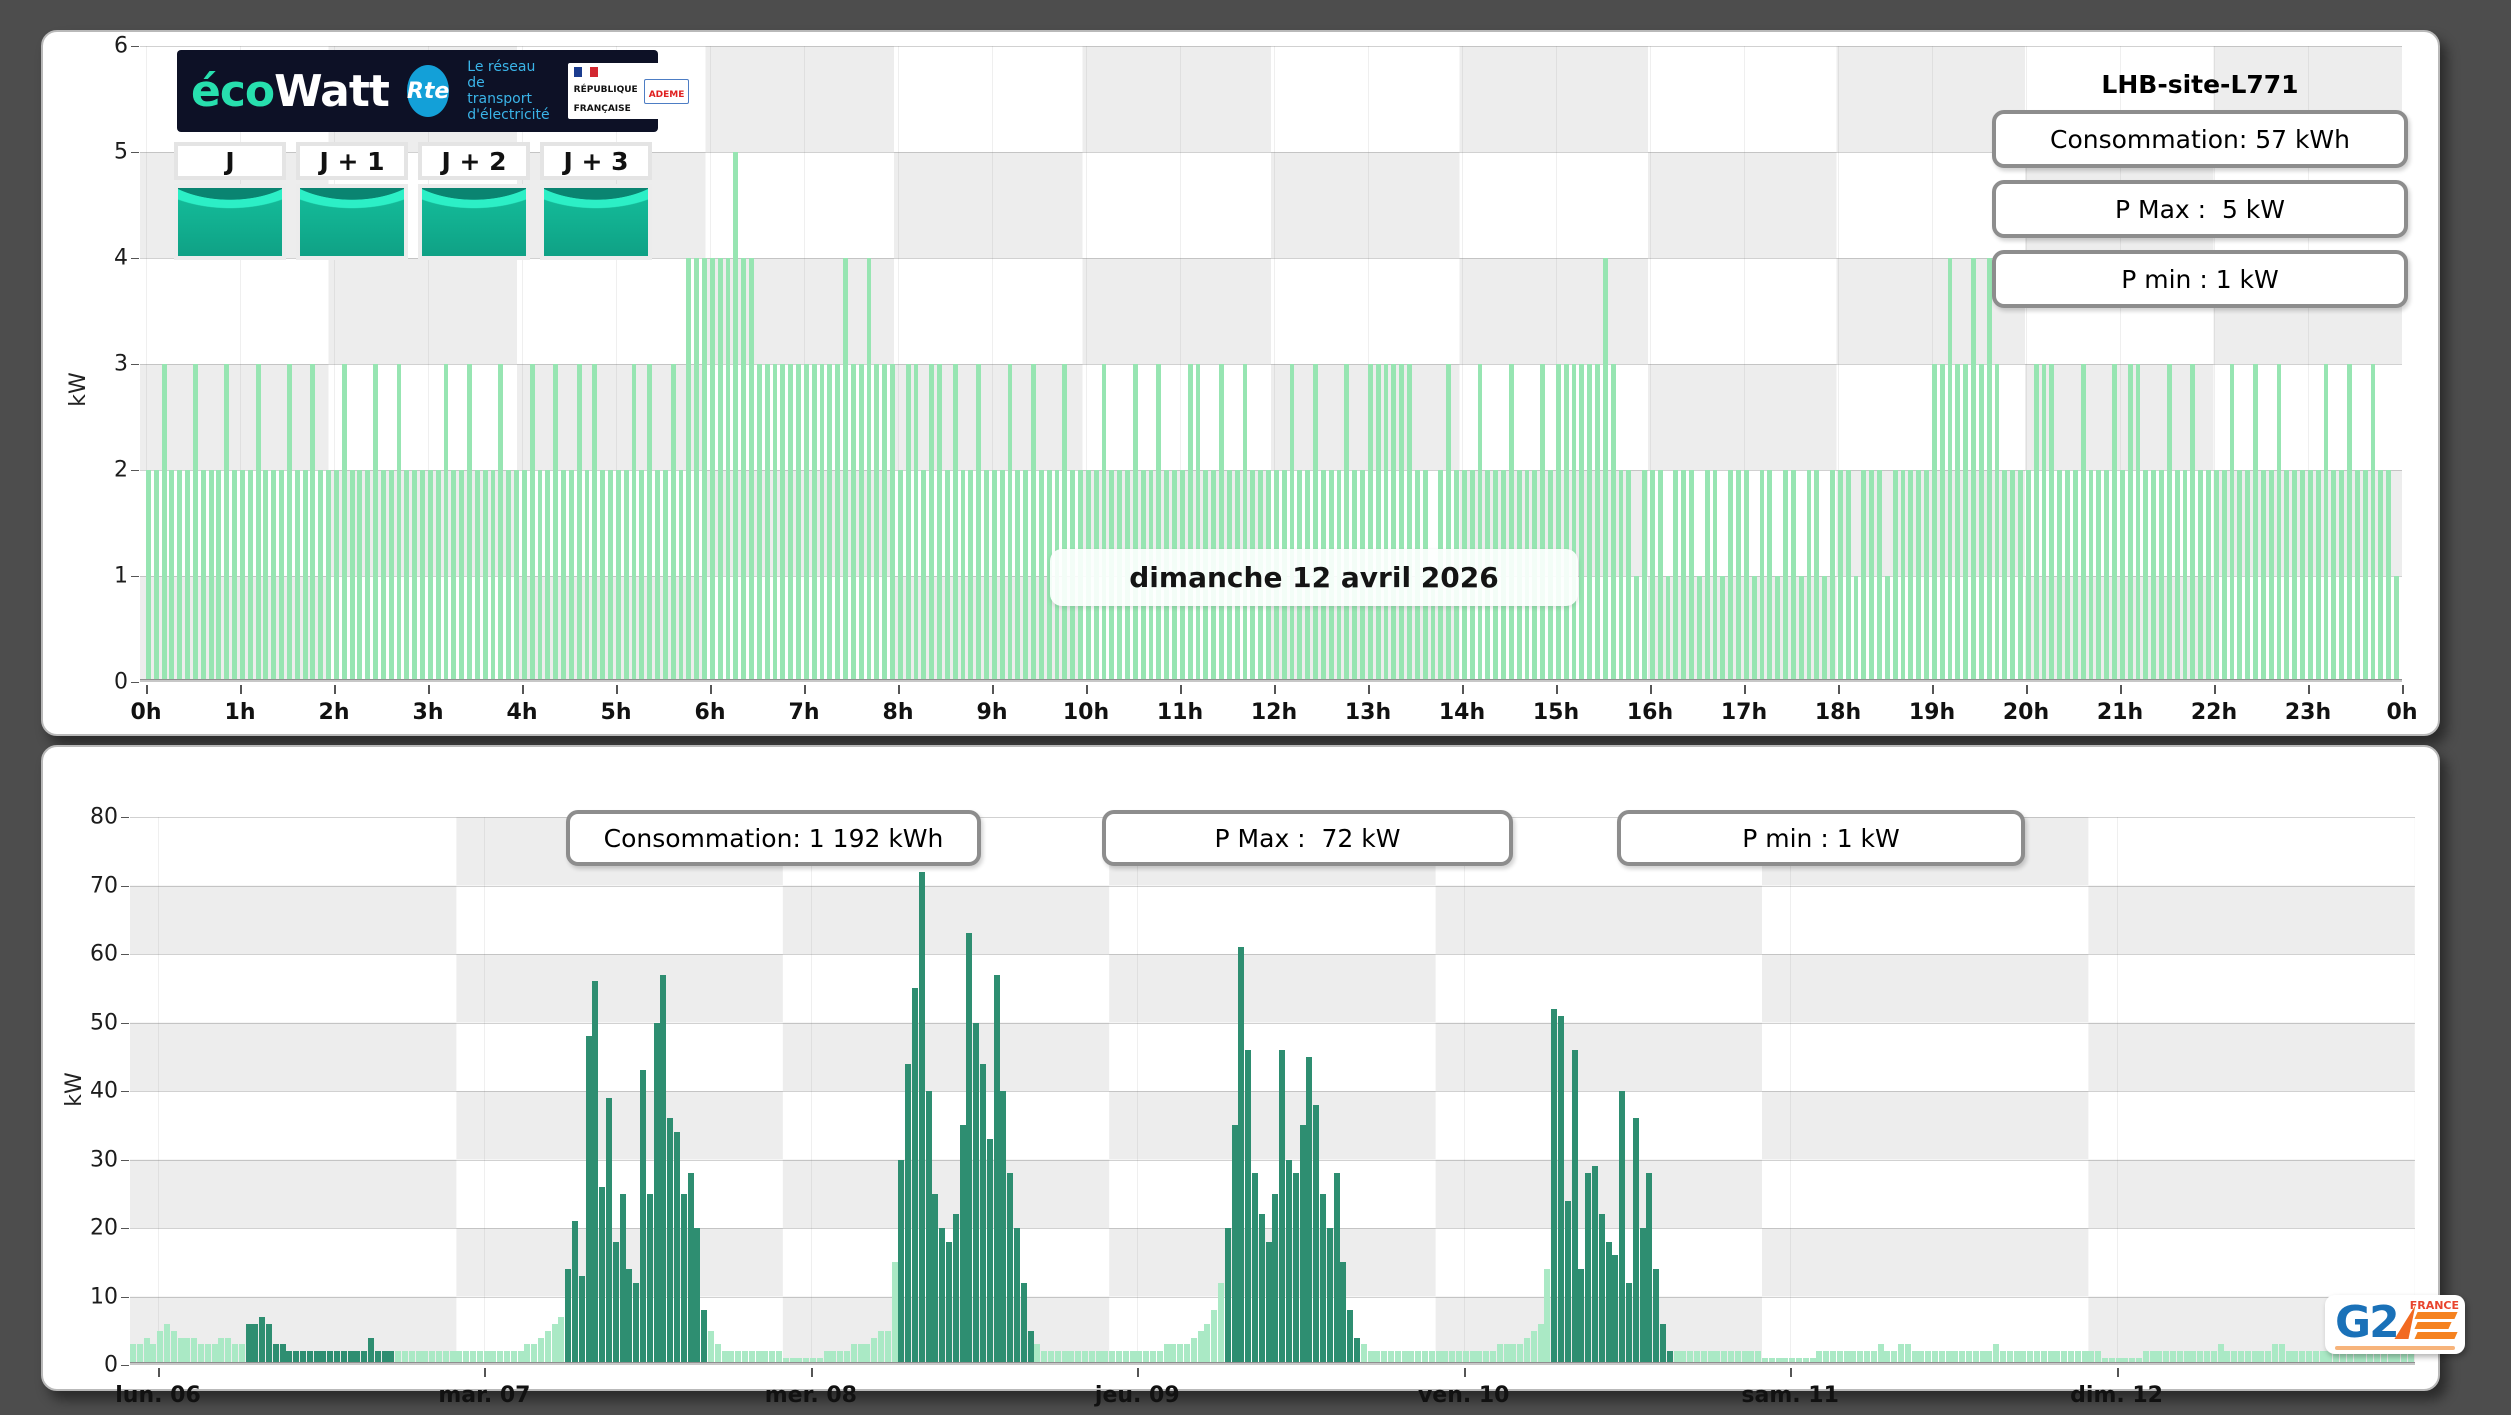  Describe the element at coordinates (428, 91) in the screenshot. I see `rte-logo-icon: Rte` at that location.